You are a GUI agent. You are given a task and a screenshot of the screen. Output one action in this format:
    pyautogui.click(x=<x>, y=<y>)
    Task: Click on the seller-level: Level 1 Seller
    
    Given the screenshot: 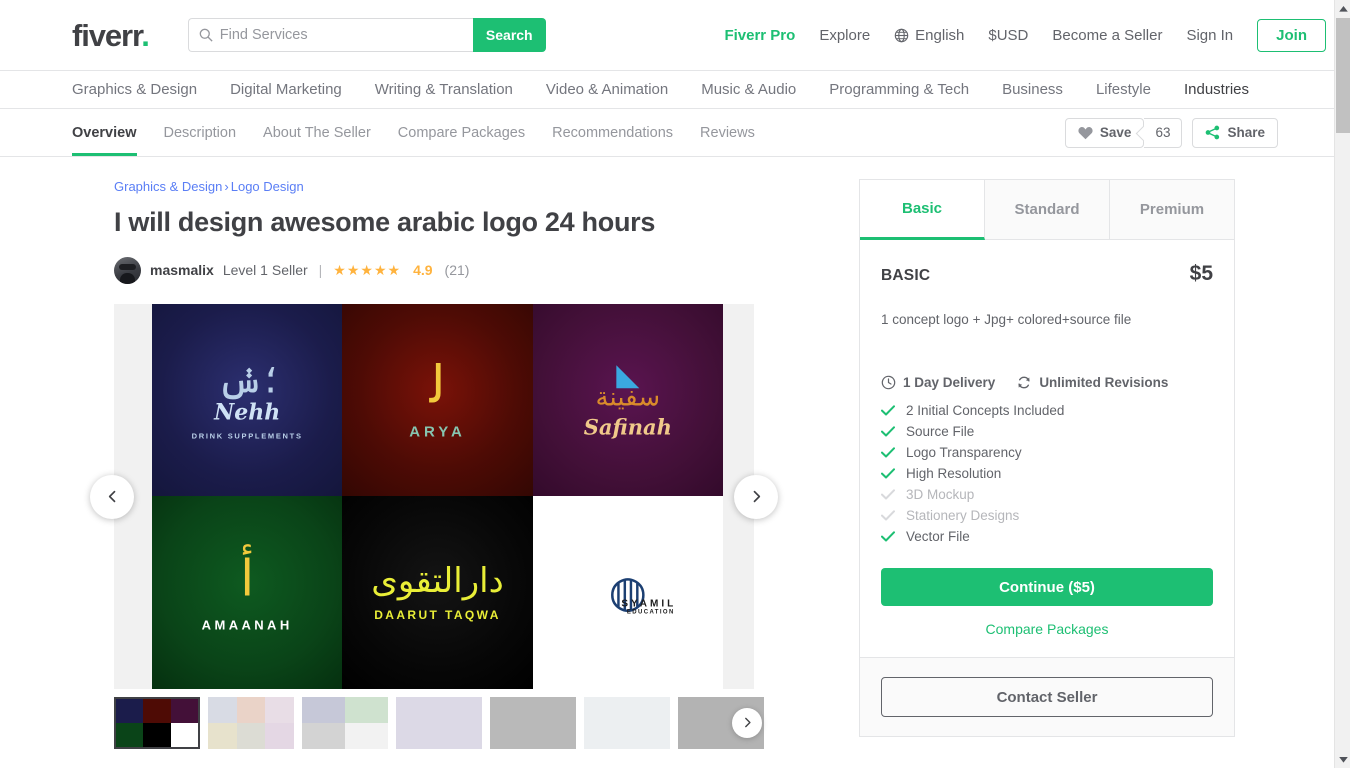 What is the action you would take?
    pyautogui.click(x=265, y=270)
    